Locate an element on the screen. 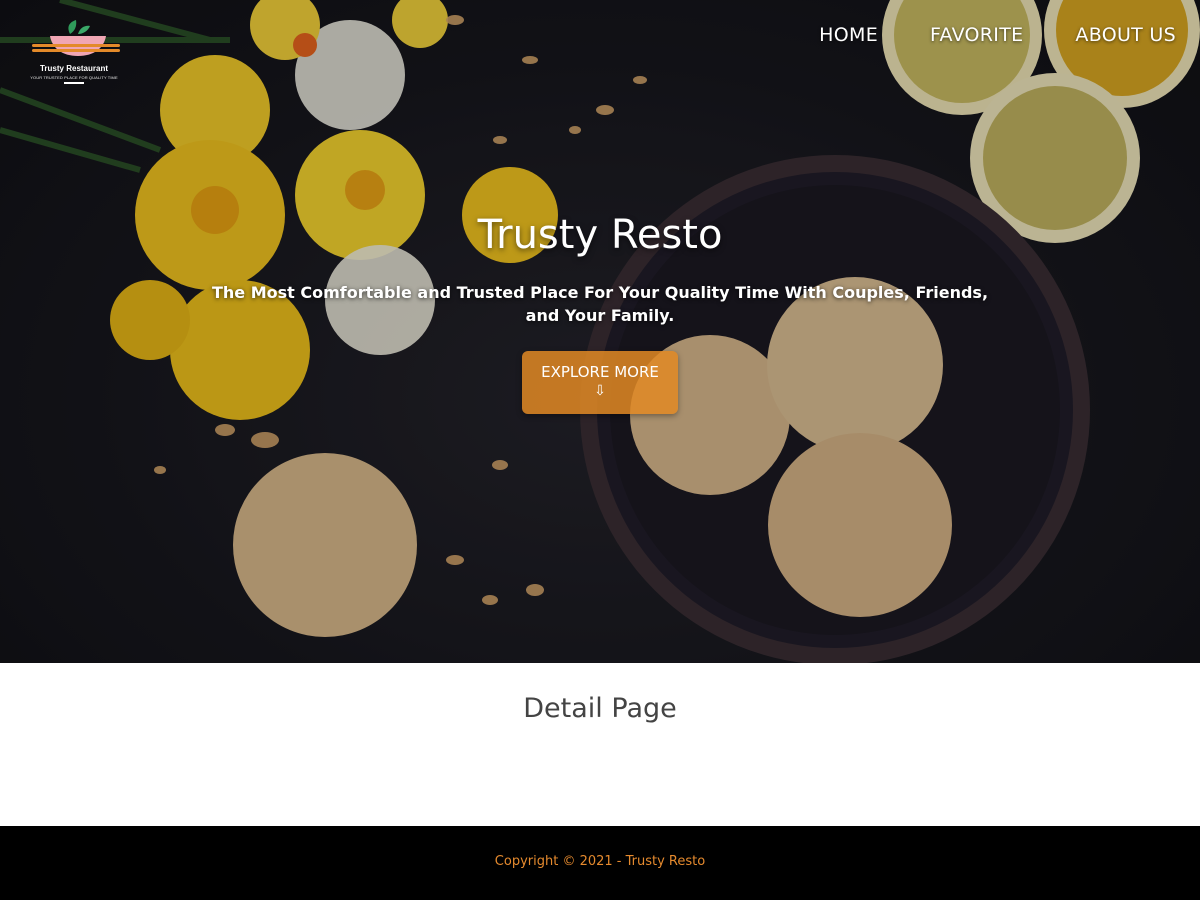 This screenshot has width=1200, height=900. main-nav: HOME FAVORITE ABOUT US is located at coordinates (997, 35).